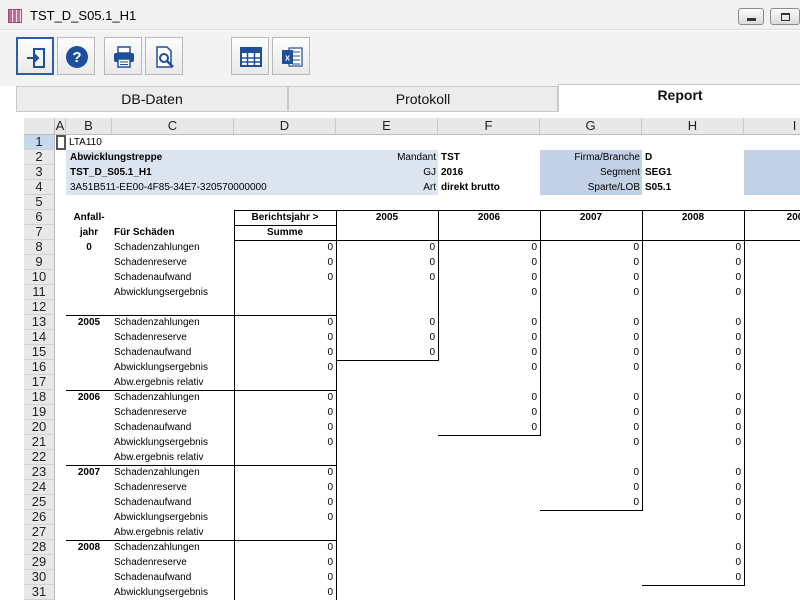 The width and height of the screenshot is (800, 600). I want to click on row-header-31: 31, so click(39, 592).